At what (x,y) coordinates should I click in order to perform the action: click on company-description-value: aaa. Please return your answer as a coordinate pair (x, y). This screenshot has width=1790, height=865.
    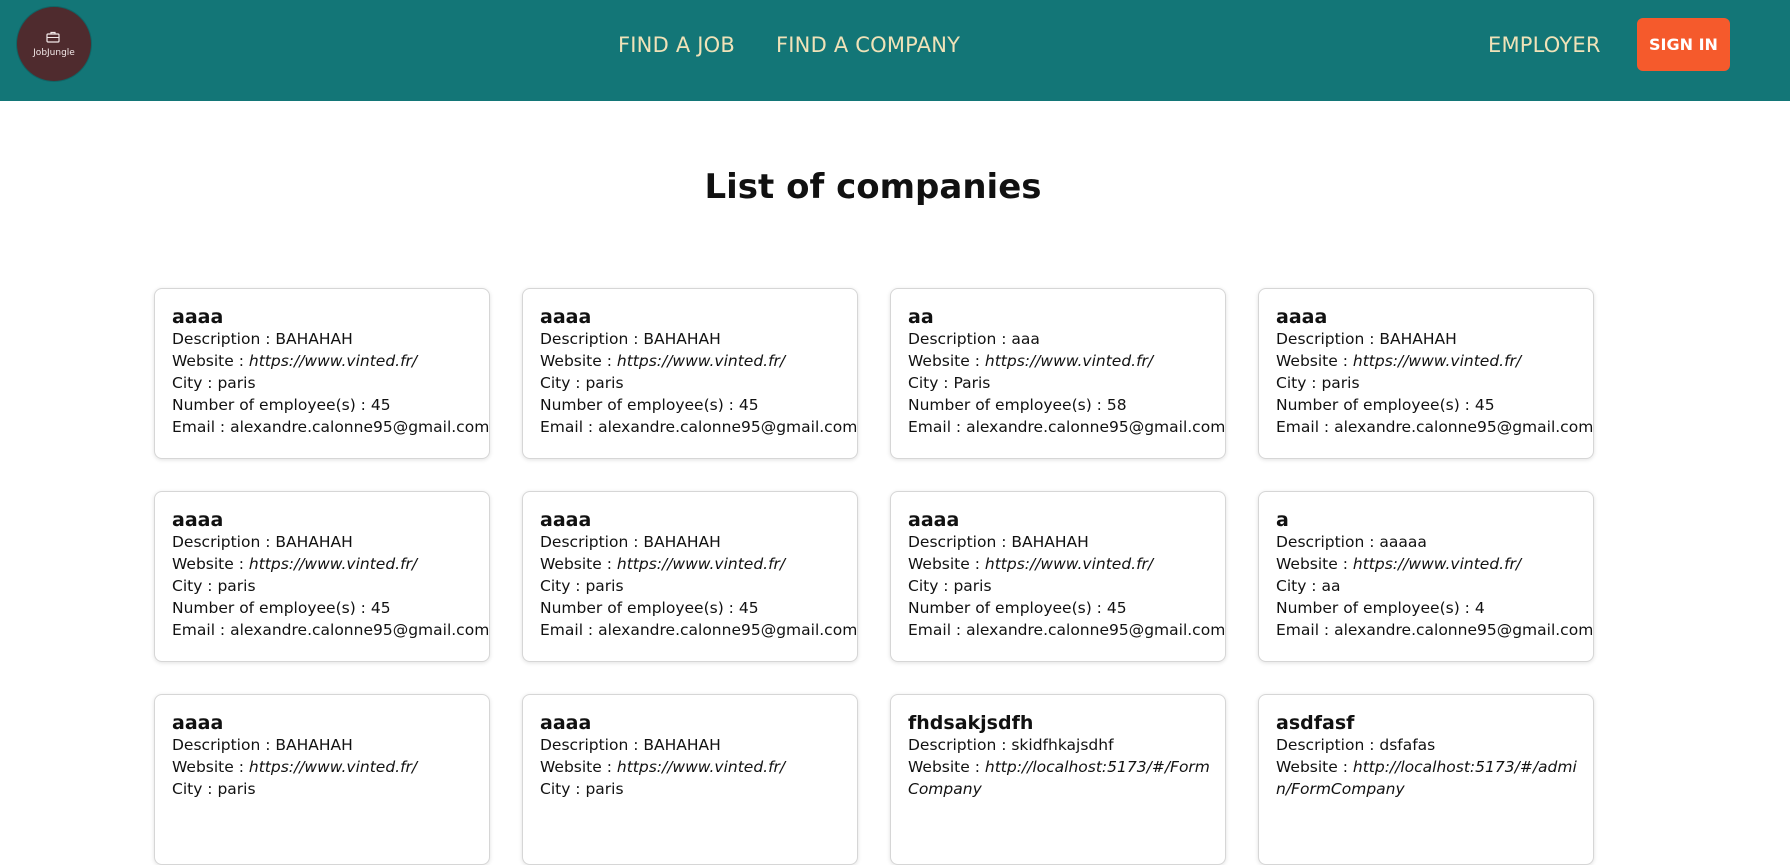
    Looking at the image, I should click on (1025, 339).